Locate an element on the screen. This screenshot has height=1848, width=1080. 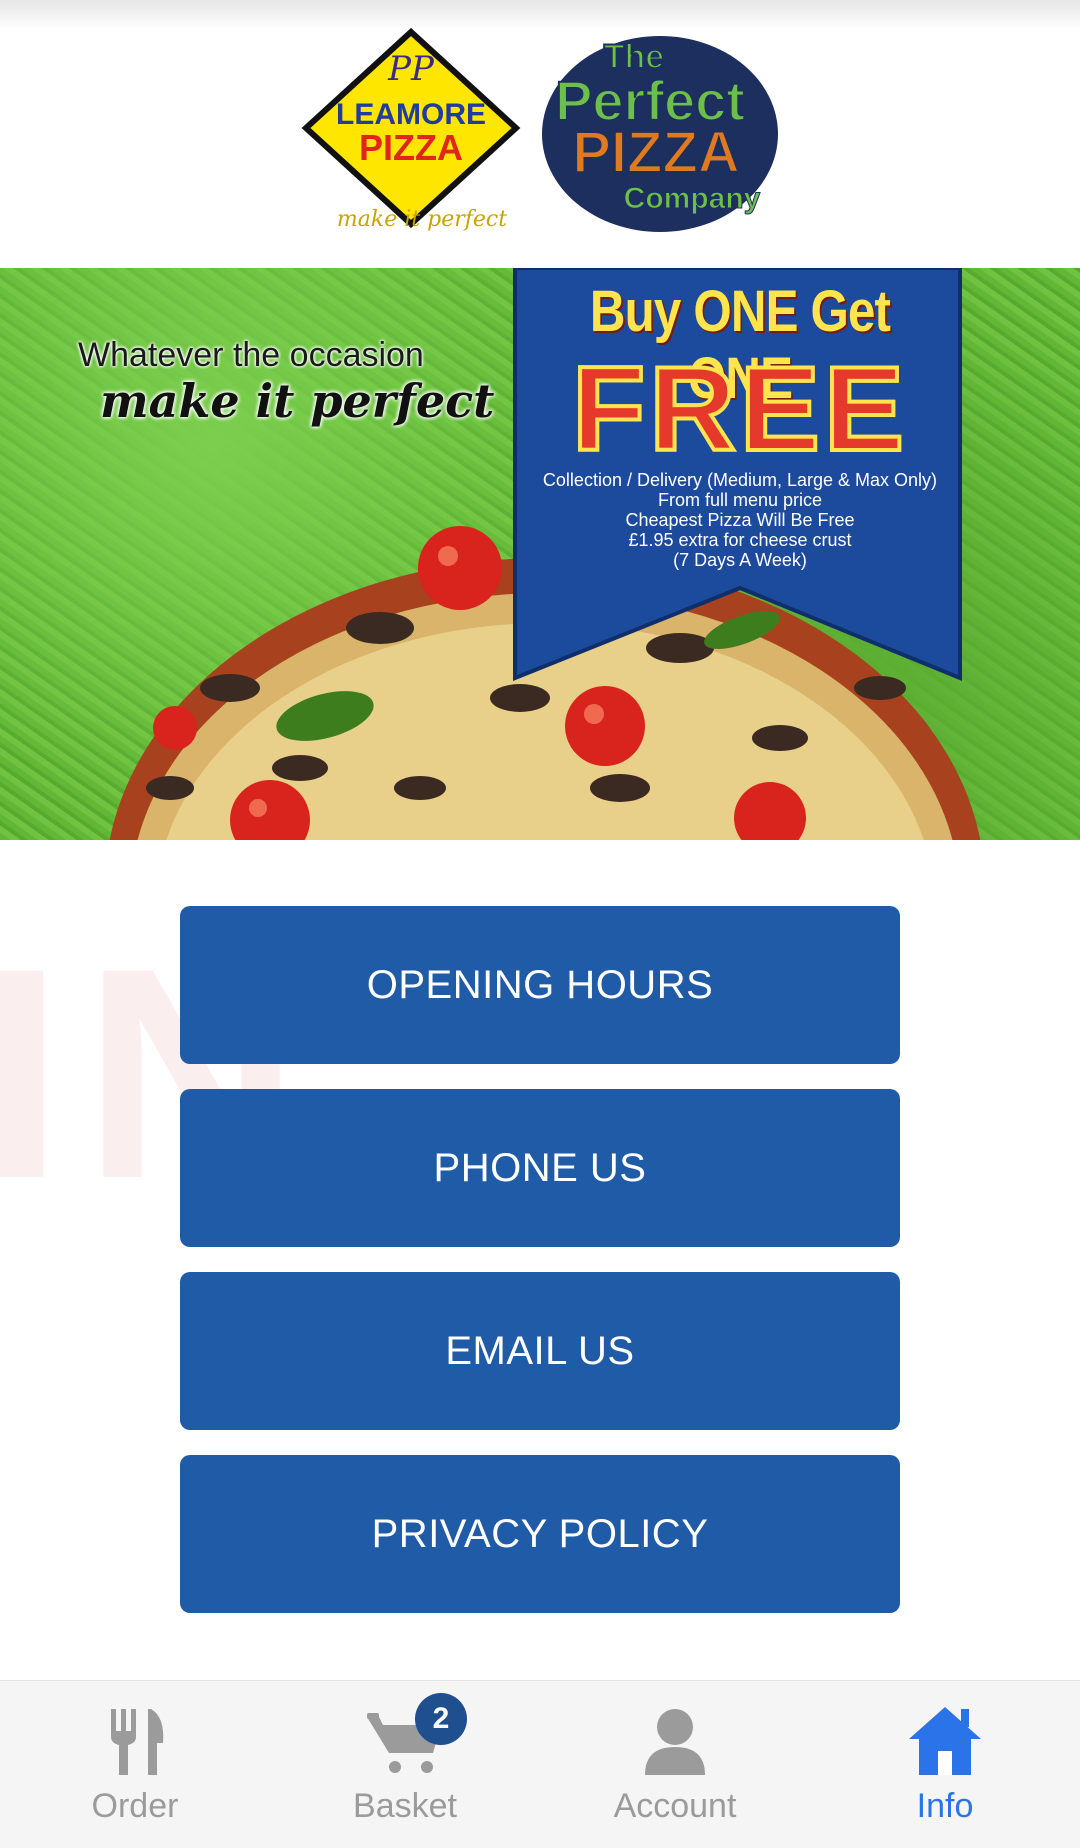
offer-line: Cheapest Pizza Will Be Free is located at coordinates (740, 520).